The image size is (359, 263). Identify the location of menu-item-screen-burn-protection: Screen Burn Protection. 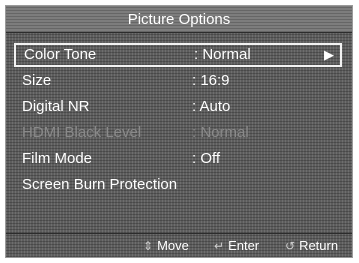
(178, 185).